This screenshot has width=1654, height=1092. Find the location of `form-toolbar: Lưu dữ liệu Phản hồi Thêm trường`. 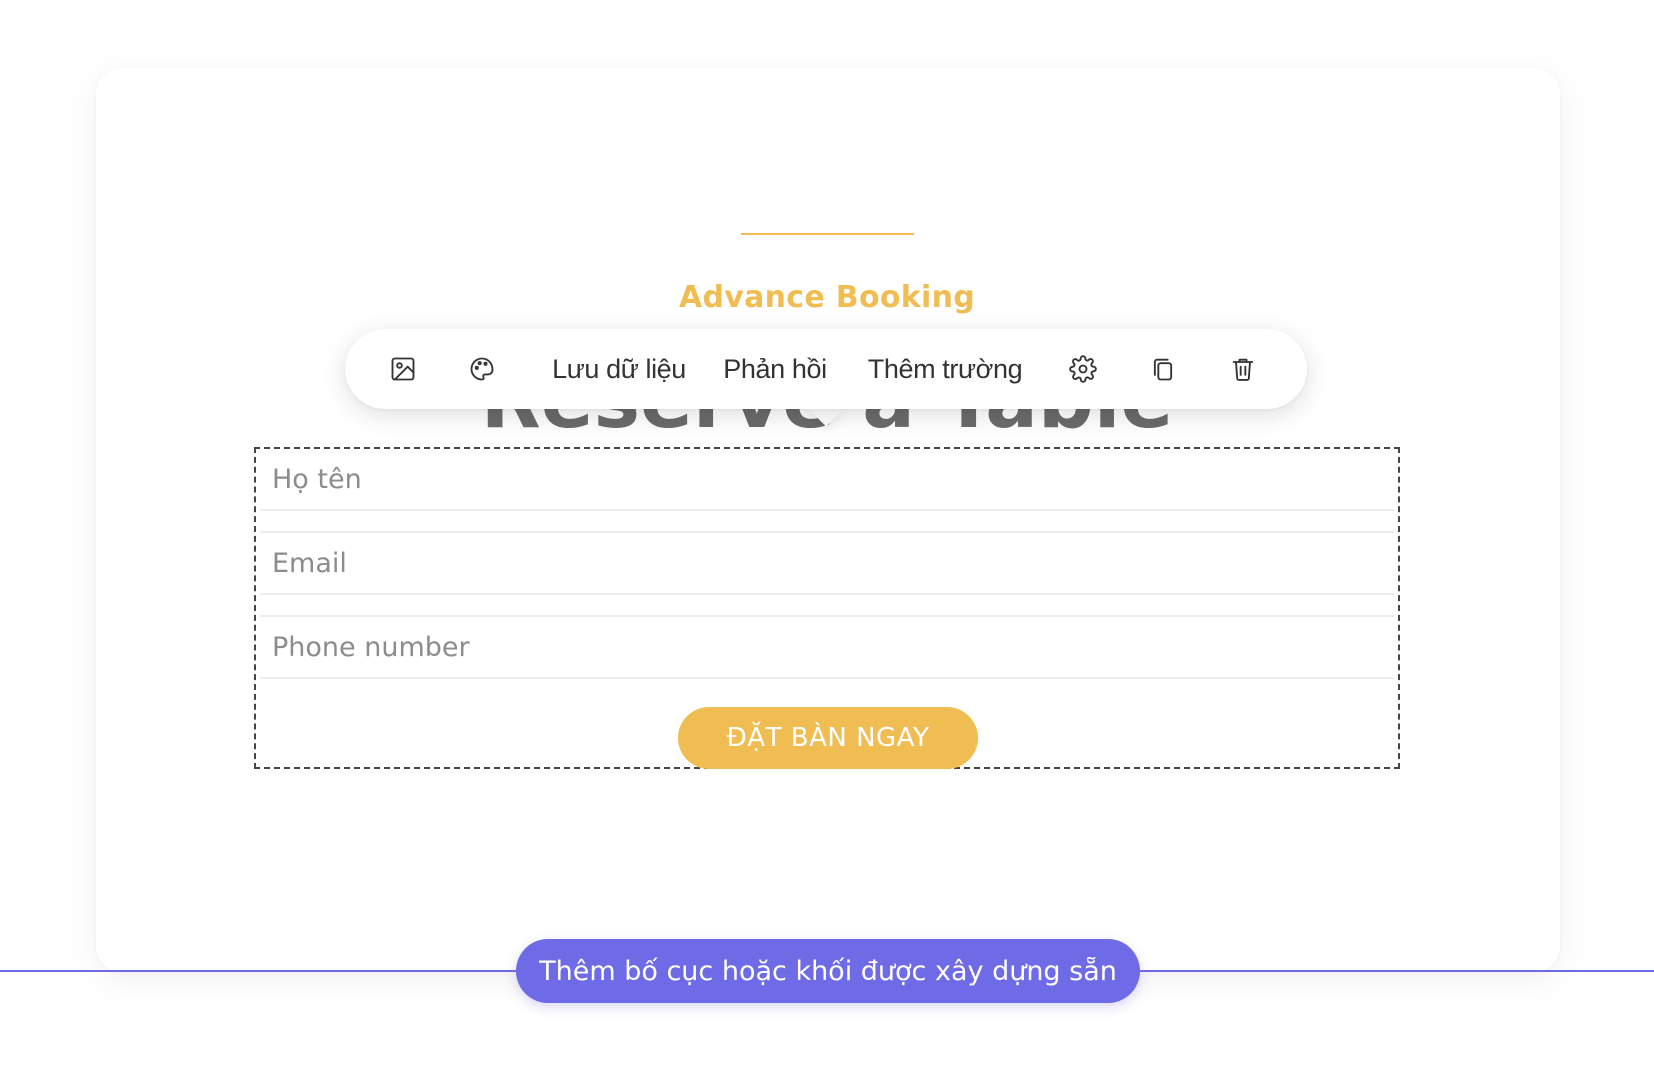

form-toolbar: Lưu dữ liệu Phản hồi Thêm trường is located at coordinates (826, 369).